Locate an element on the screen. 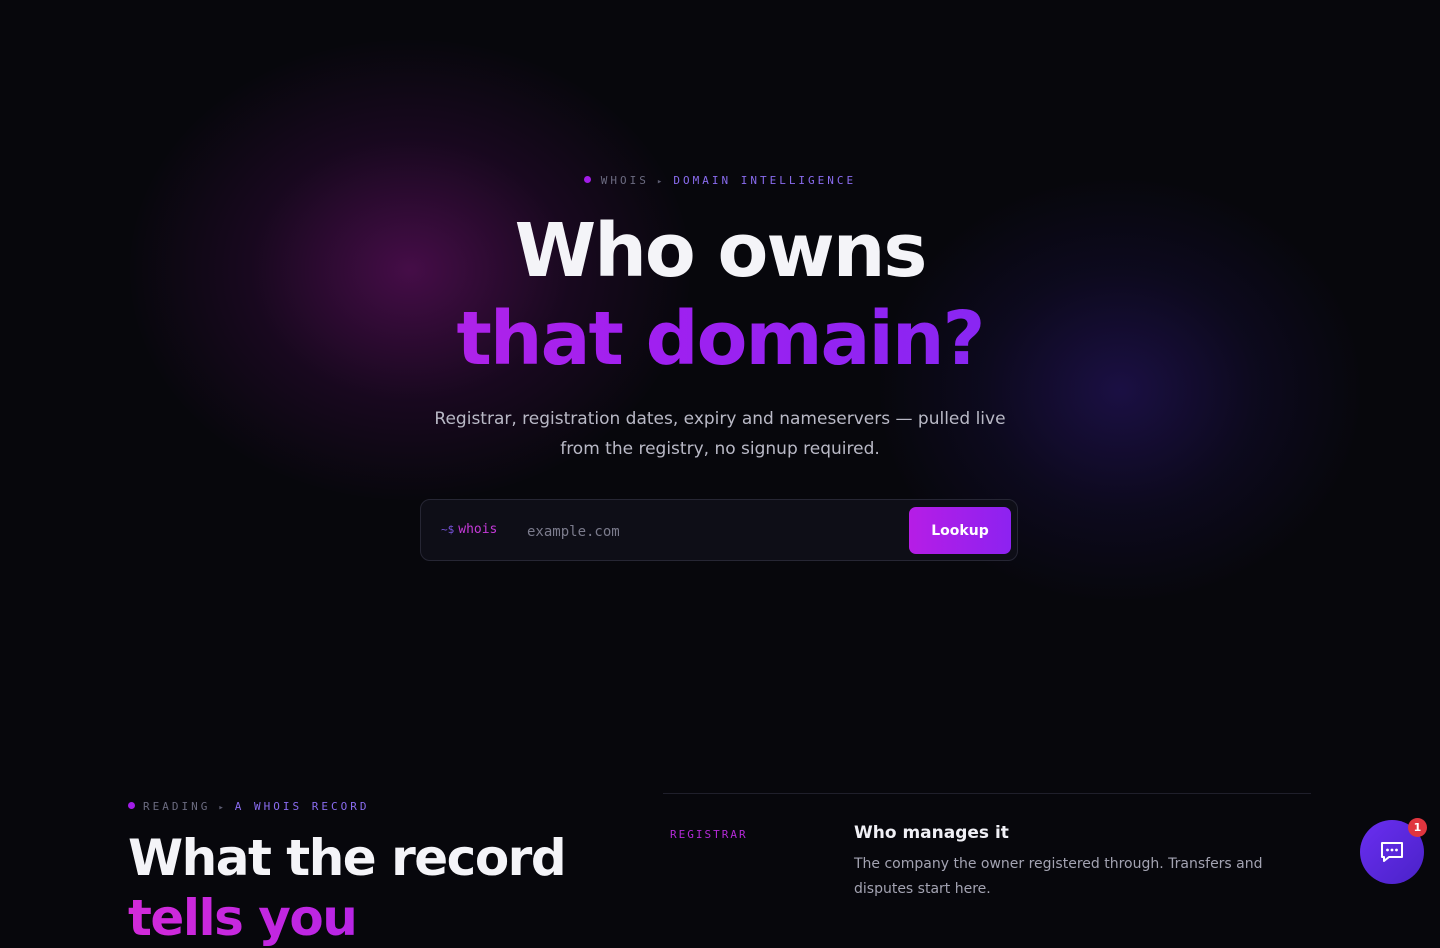 Image resolution: width=1440 pixels, height=948 pixels. section-kicker-accent: A WHOIS RECORD is located at coordinates (302, 806).